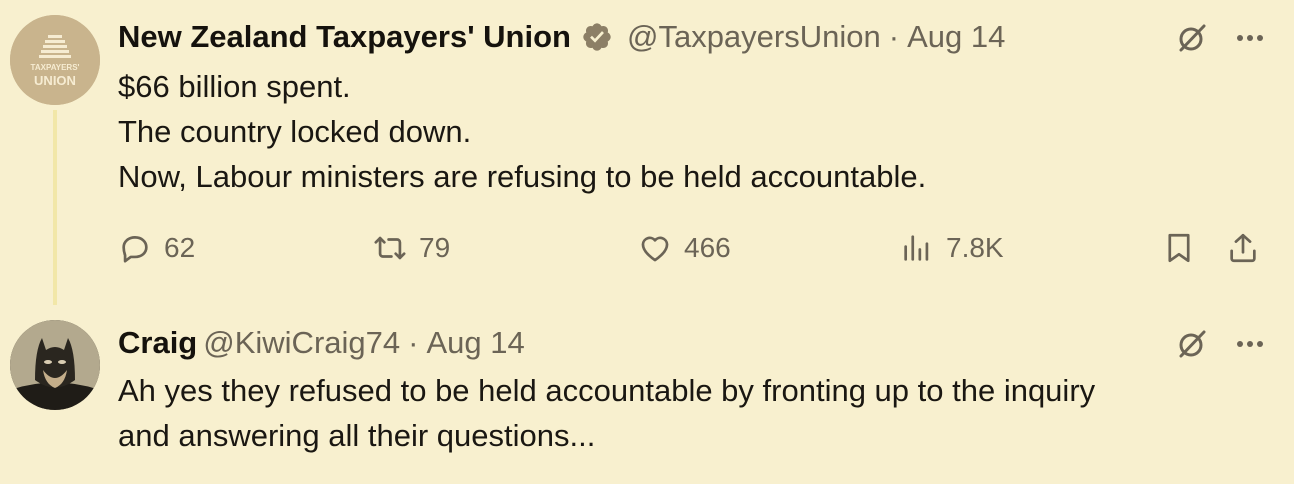 The image size is (1294, 484). Describe the element at coordinates (55, 67) in the screenshot. I see `logo-text-1: TAXPAYERS'` at that location.